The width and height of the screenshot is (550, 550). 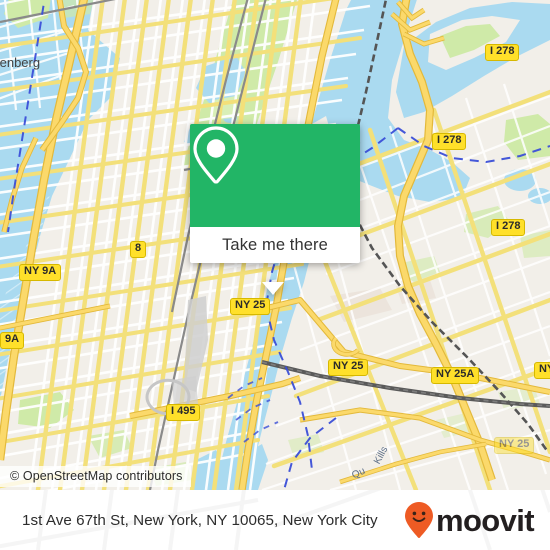 What do you see at coordinates (216, 155) in the screenshot?
I see `map-pin-icon` at bounding box center [216, 155].